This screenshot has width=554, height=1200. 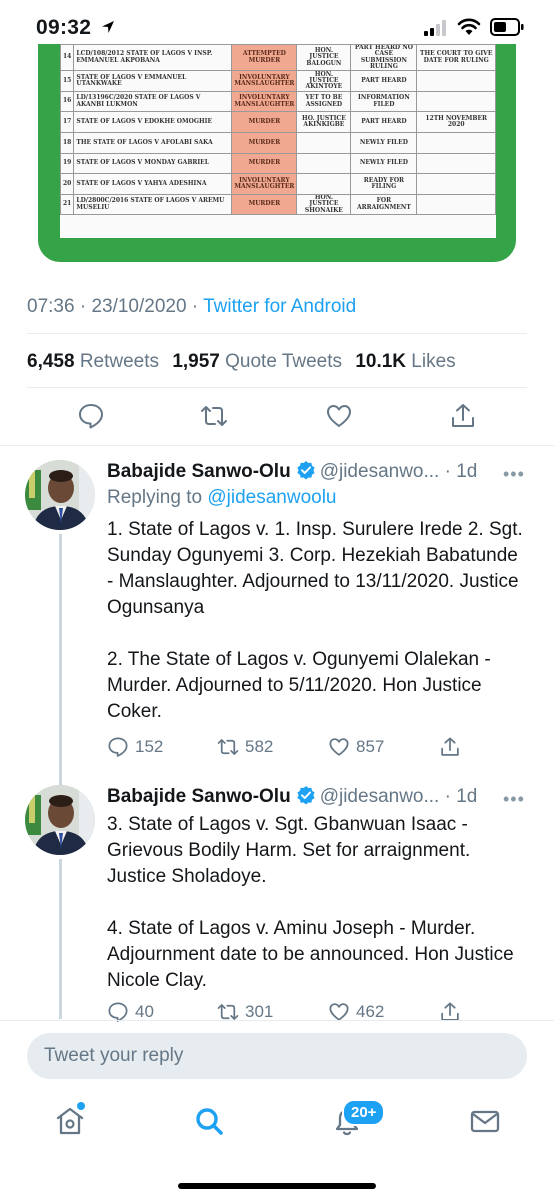 What do you see at coordinates (192, 306) in the screenshot?
I see `tweet-timestamp: 07:36 · 23/10/2020 · Twitter for Android` at bounding box center [192, 306].